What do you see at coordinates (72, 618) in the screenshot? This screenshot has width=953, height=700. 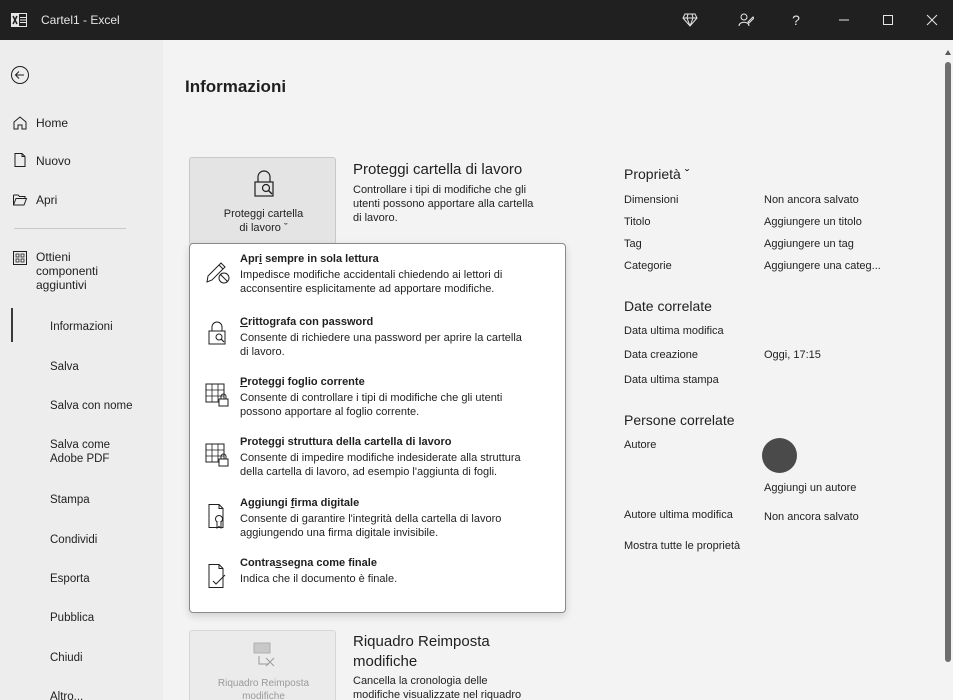 I see `sidebar-item-publish: Pubblica` at bounding box center [72, 618].